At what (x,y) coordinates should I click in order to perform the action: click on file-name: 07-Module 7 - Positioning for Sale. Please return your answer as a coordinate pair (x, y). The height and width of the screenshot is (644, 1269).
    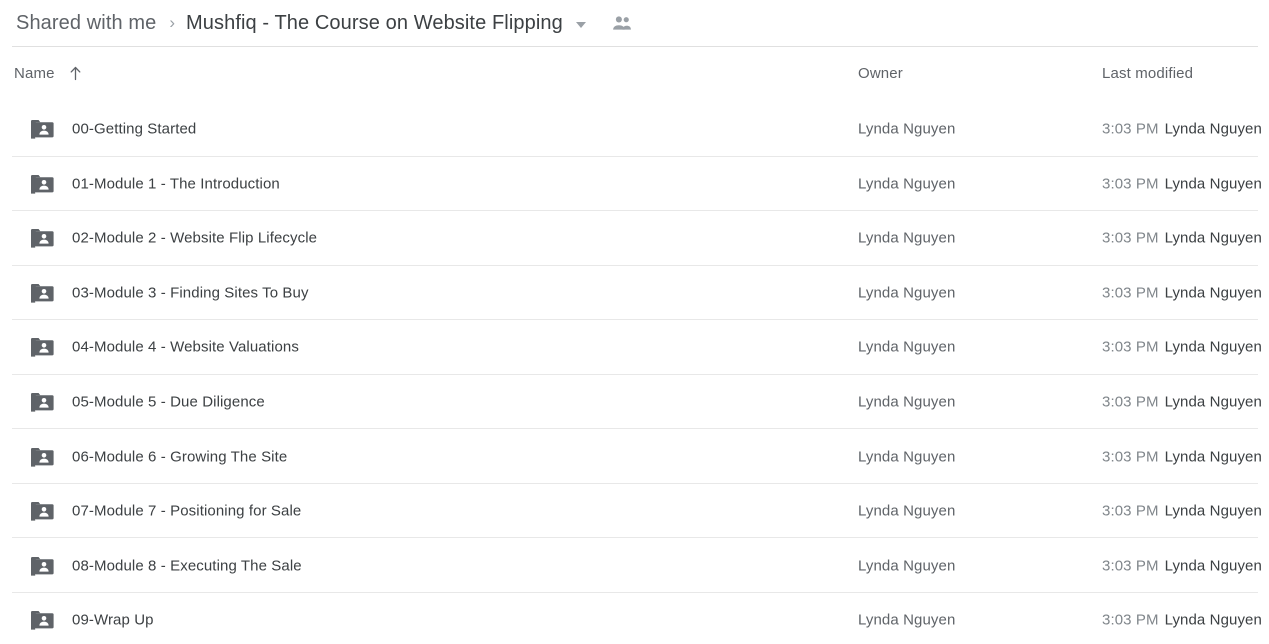
    Looking at the image, I should click on (186, 511).